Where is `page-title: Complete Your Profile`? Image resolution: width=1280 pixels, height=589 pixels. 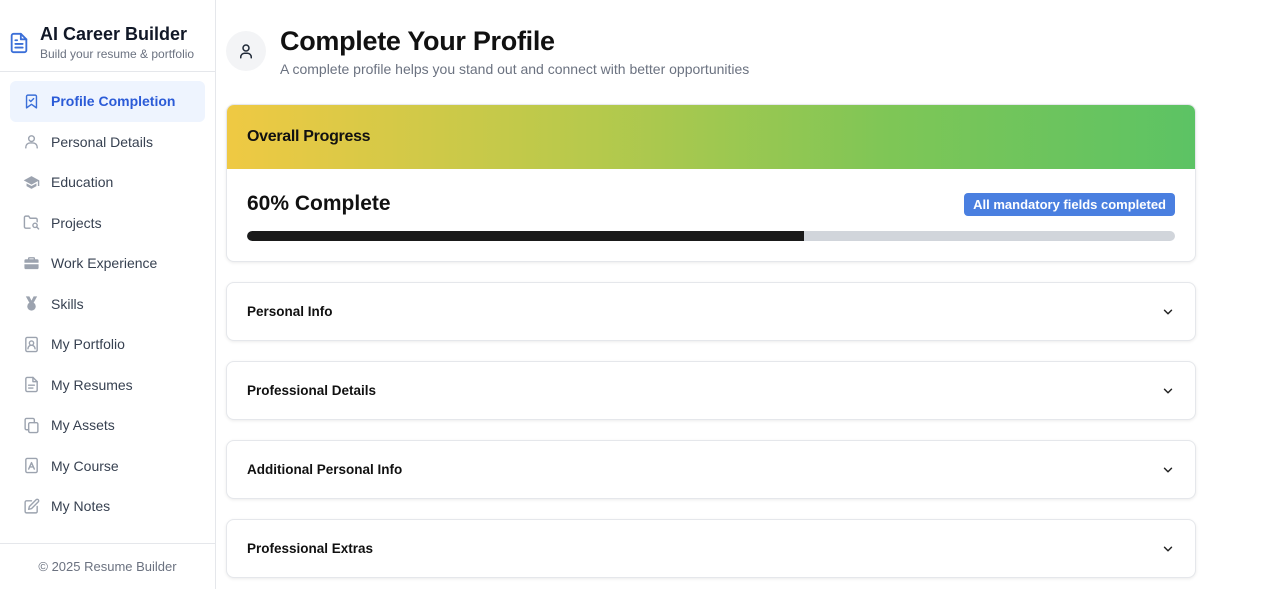 page-title: Complete Your Profile is located at coordinates (417, 41).